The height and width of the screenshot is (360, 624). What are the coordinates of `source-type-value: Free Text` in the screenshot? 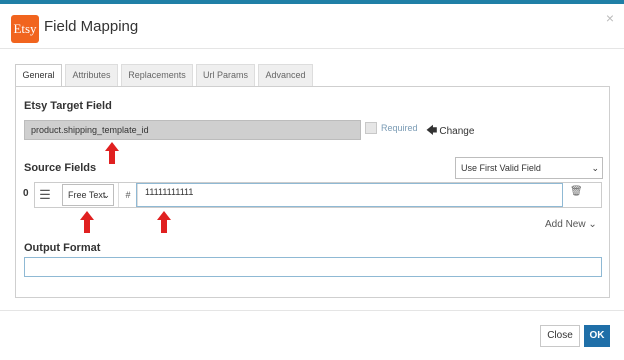 It's located at (87, 195).